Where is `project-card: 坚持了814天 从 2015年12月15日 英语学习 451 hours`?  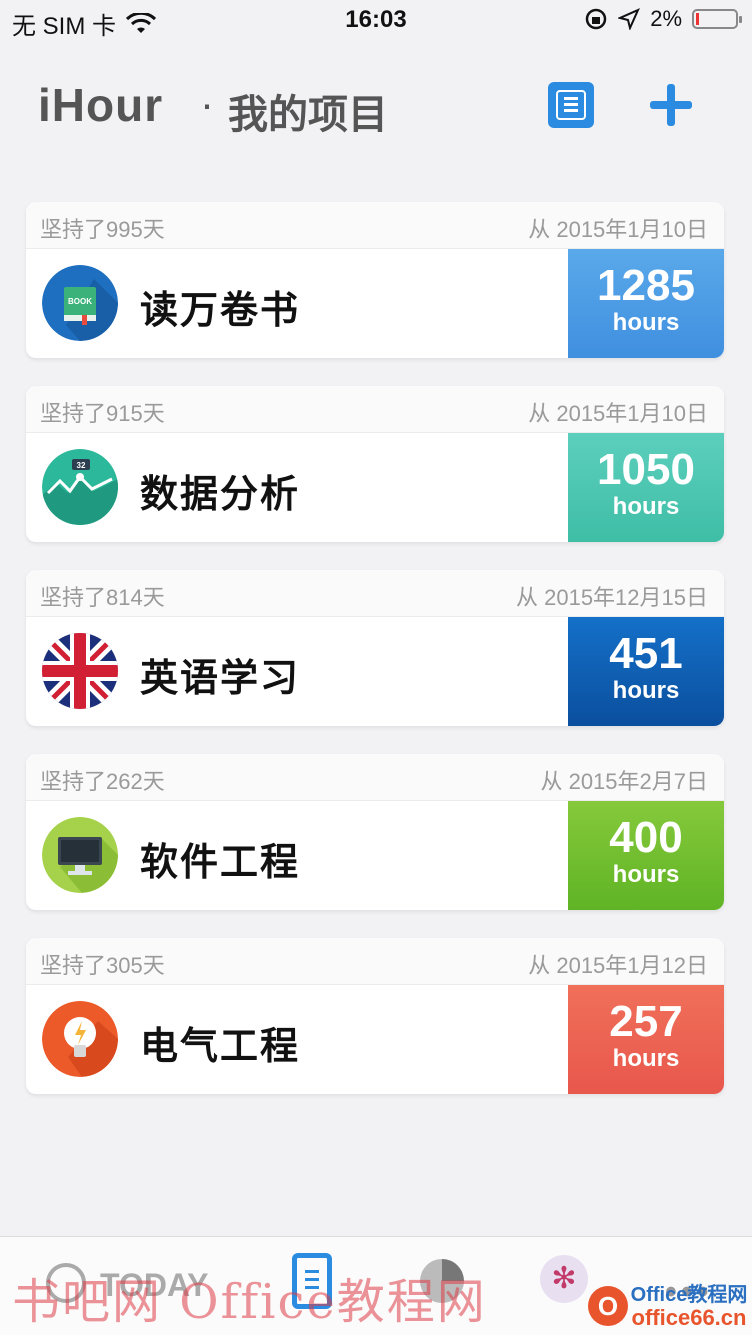
project-card: 坚持了814天 从 2015年12月15日 英语学习 451 hours is located at coordinates (375, 648).